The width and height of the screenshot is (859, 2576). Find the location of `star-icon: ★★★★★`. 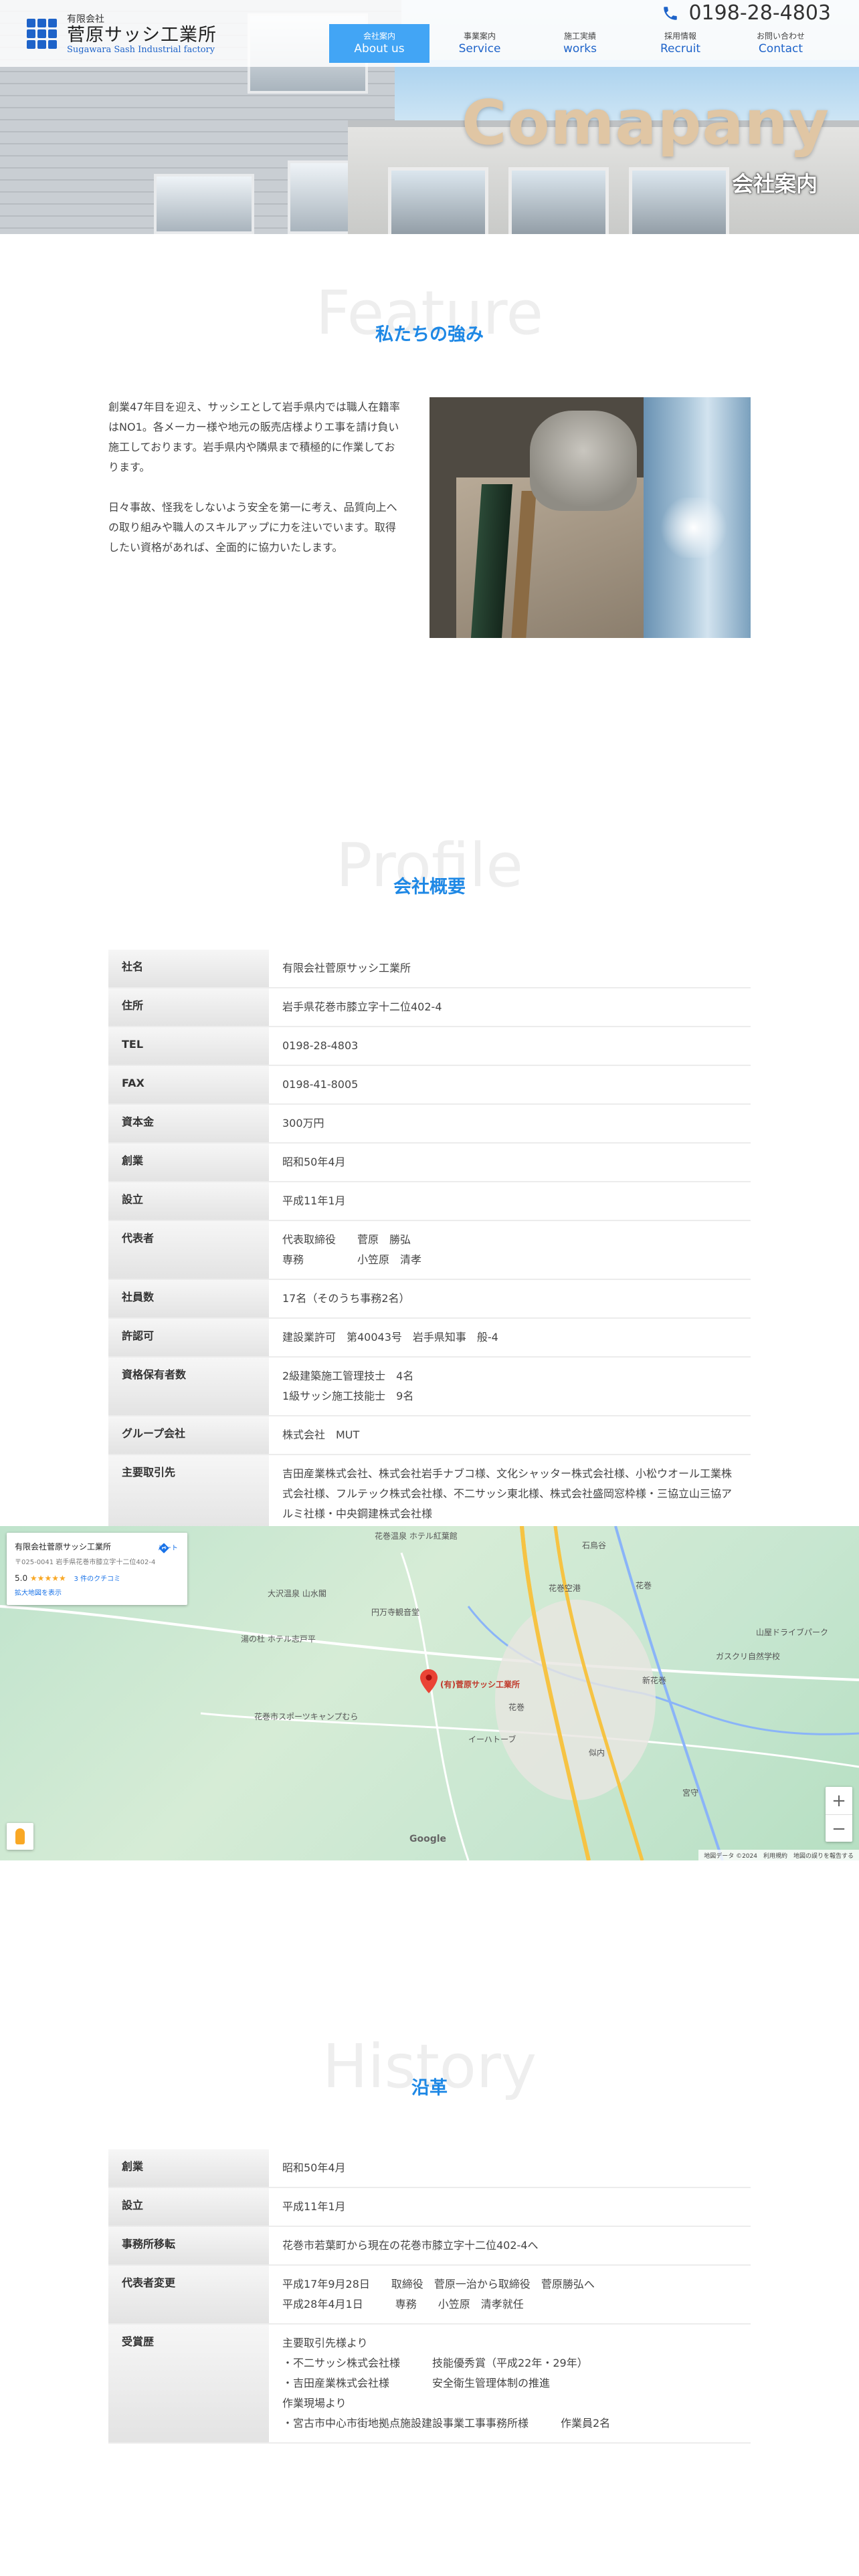

star-icon: ★★★★★ is located at coordinates (48, 1579).